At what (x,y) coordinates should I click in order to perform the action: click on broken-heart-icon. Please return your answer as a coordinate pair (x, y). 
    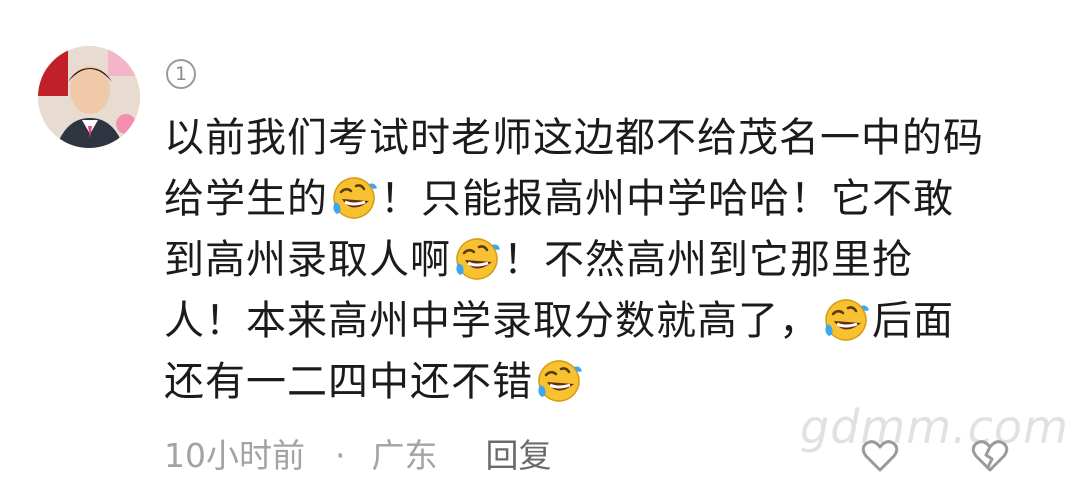
    Looking at the image, I should click on (990, 456).